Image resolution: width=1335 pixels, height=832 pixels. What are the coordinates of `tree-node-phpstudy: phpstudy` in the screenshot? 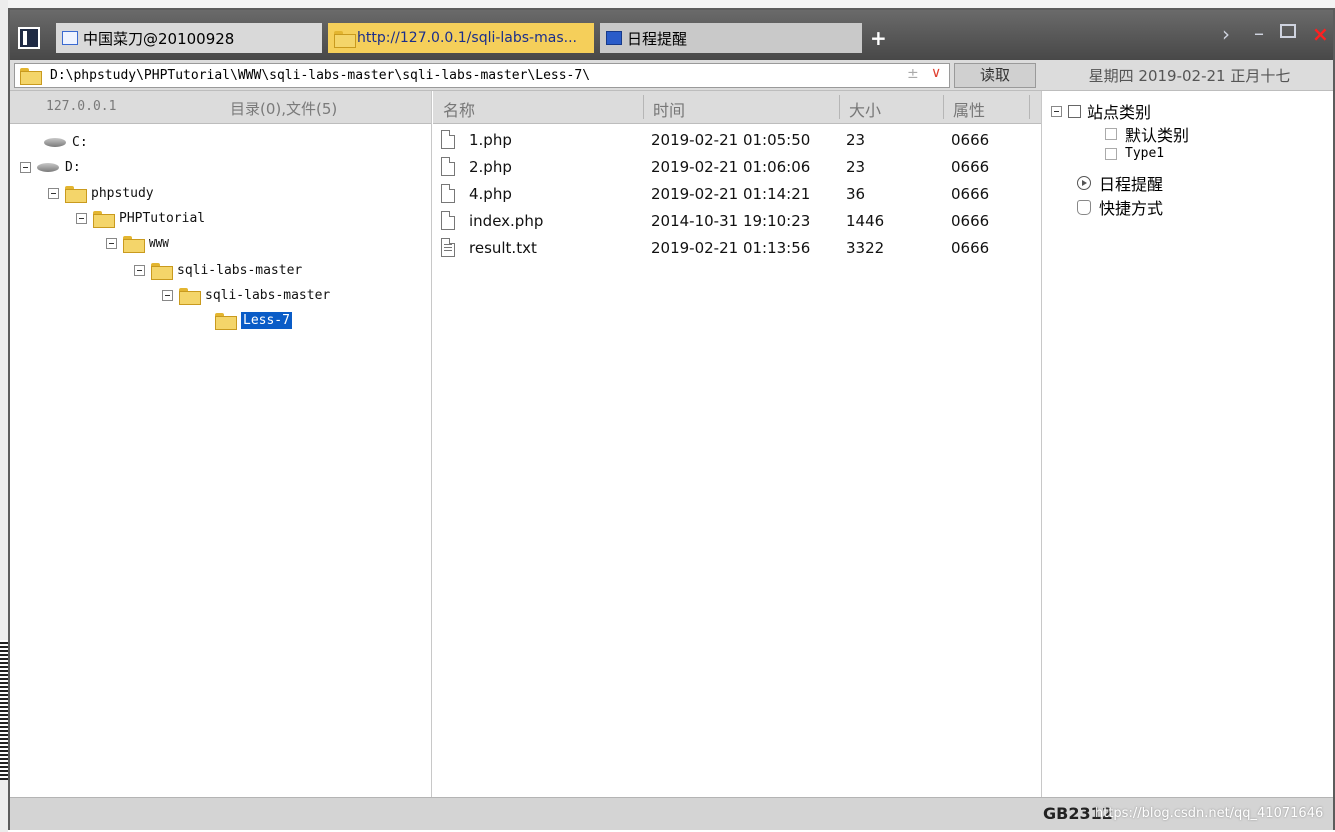 It's located at (101, 193).